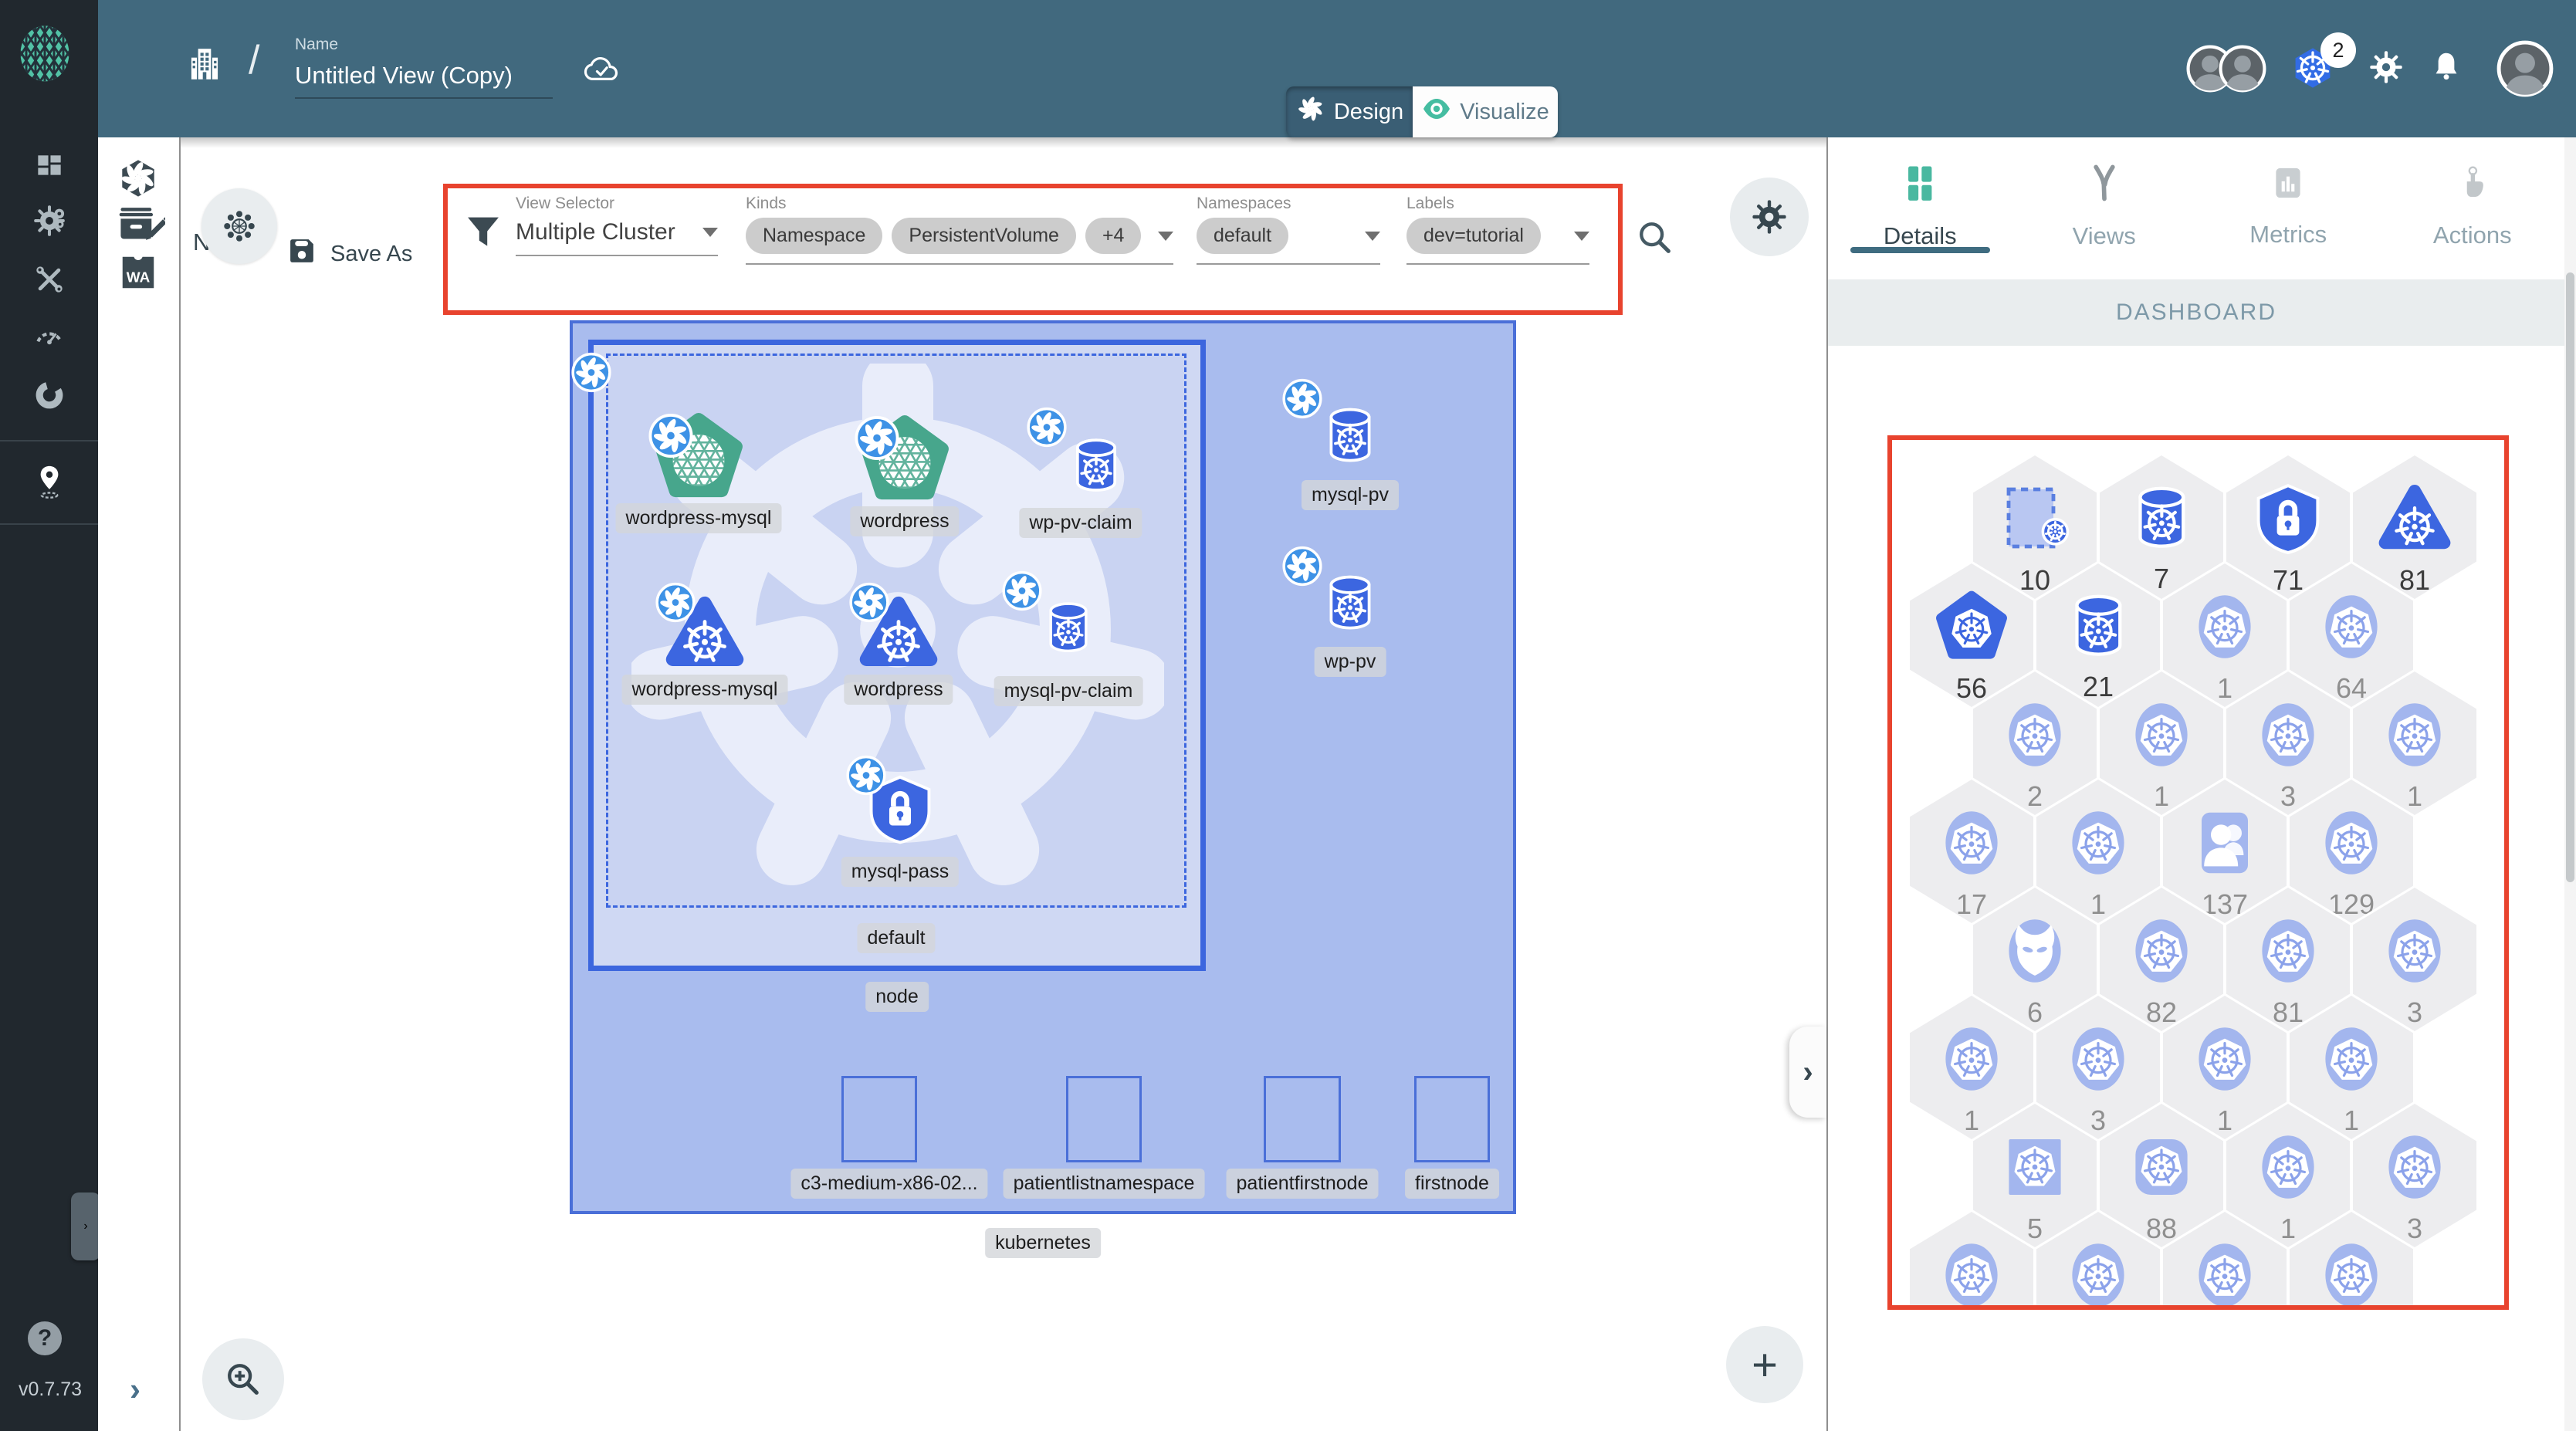 The height and width of the screenshot is (1431, 2576). What do you see at coordinates (1022, 592) in the screenshot?
I see `operator-badge-icon` at bounding box center [1022, 592].